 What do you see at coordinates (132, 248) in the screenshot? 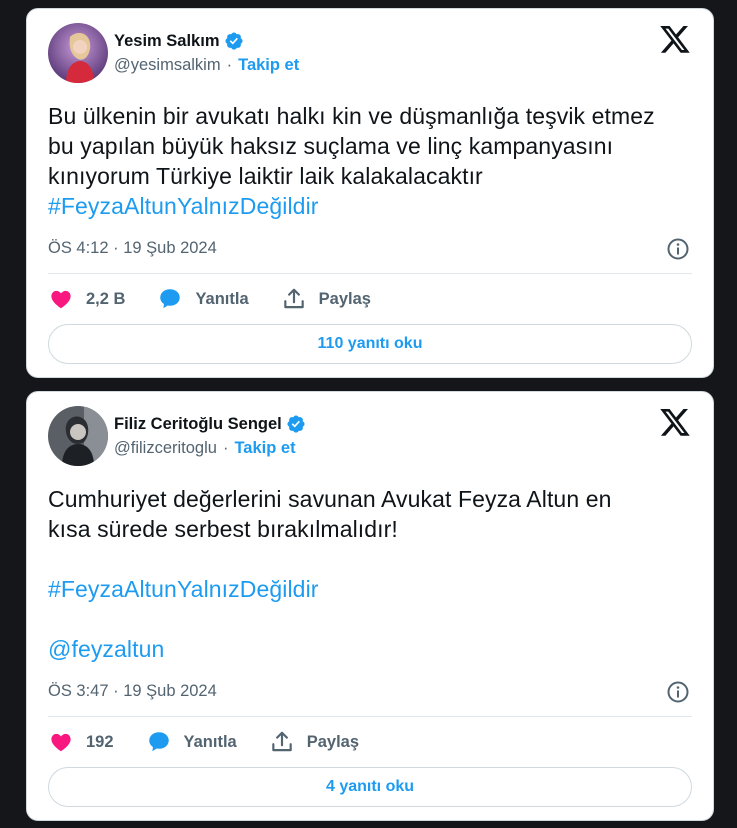
I see `timestamp: ÖS 4:12 · 19 Şub 2024` at bounding box center [132, 248].